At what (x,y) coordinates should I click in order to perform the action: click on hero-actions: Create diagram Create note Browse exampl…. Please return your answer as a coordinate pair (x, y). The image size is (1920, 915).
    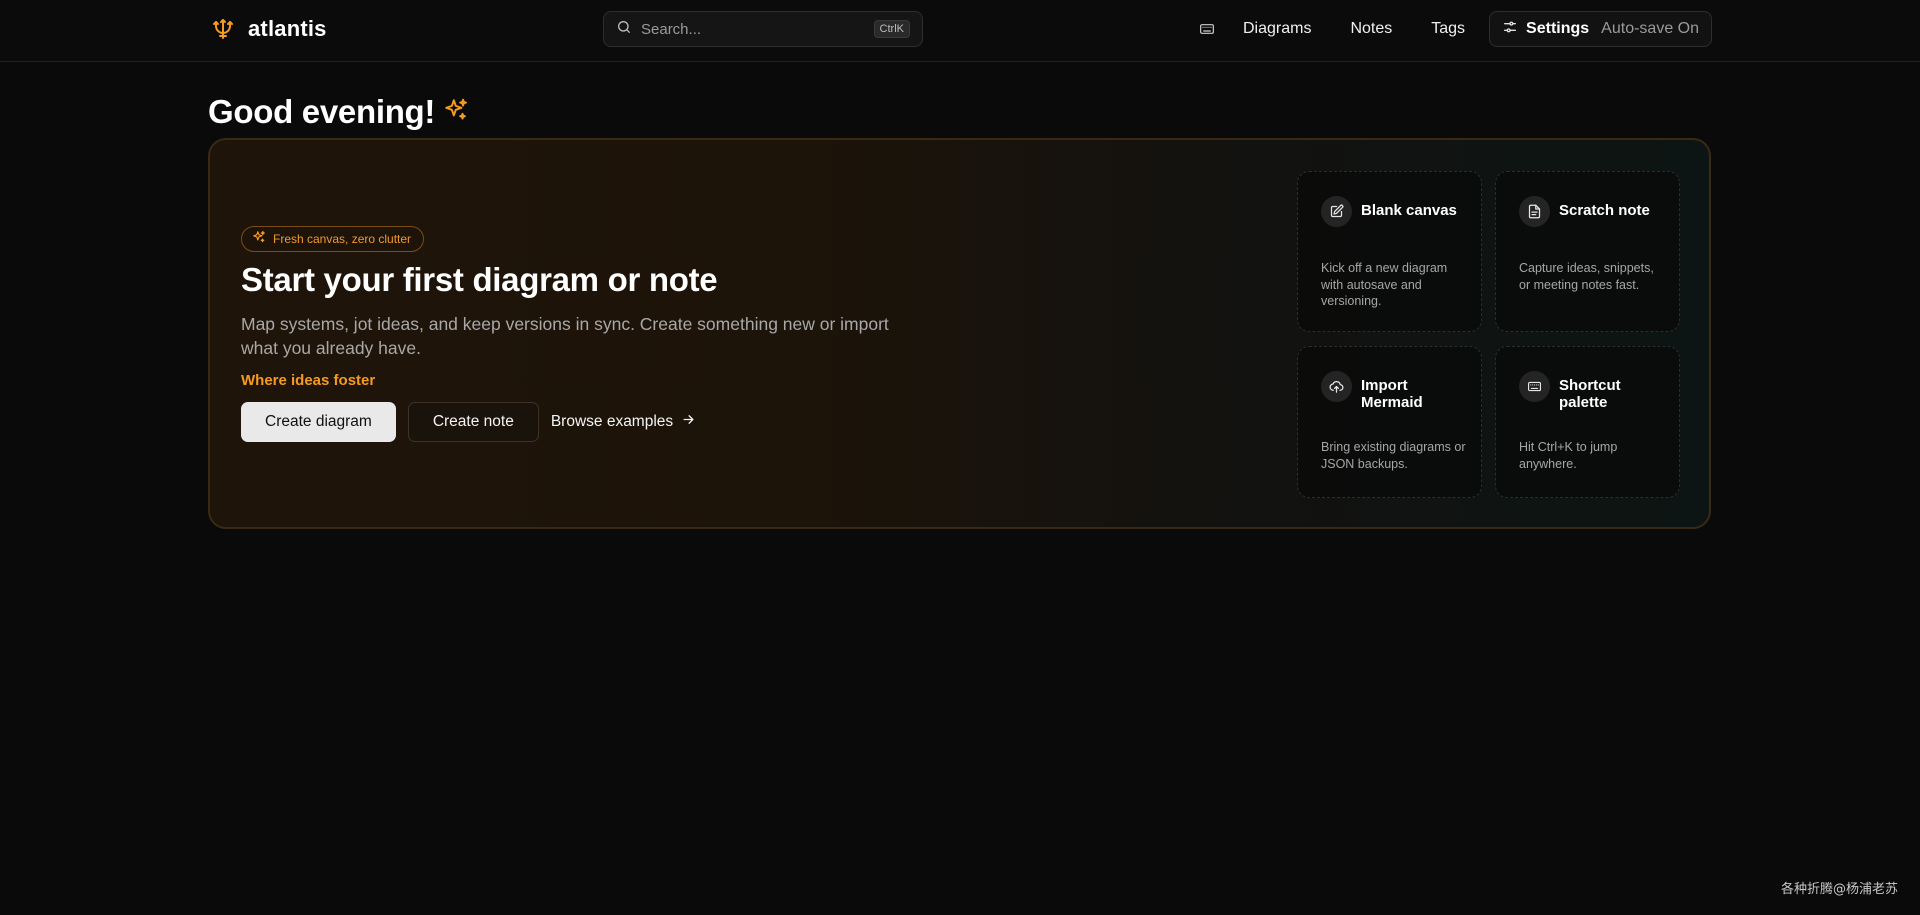
    Looking at the image, I should click on (468, 422).